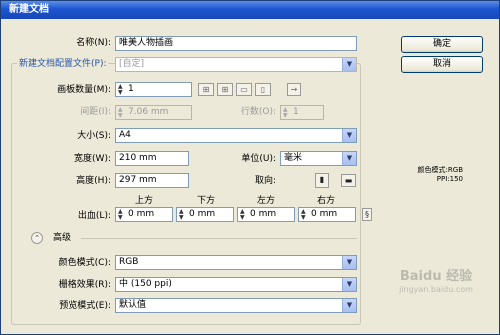 This screenshot has width=500, height=335. Describe the element at coordinates (318, 158) in the screenshot. I see `units-select: 毫米 ▼` at that location.